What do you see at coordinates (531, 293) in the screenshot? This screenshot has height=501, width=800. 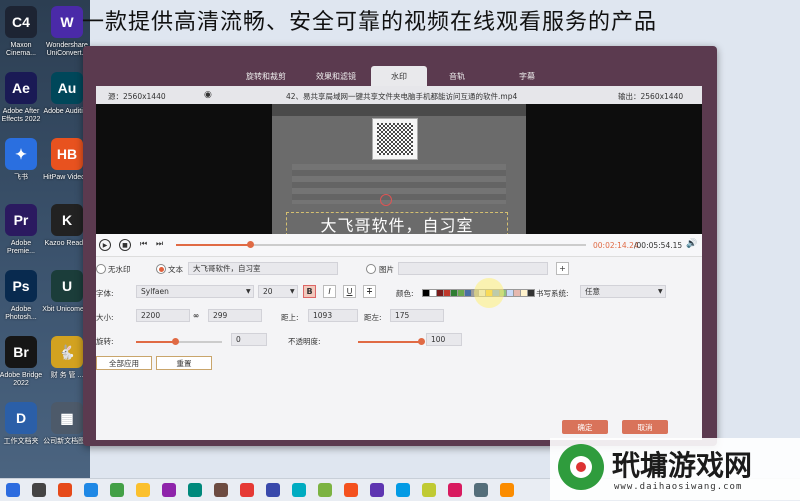 I see `color-swatch` at bounding box center [531, 293].